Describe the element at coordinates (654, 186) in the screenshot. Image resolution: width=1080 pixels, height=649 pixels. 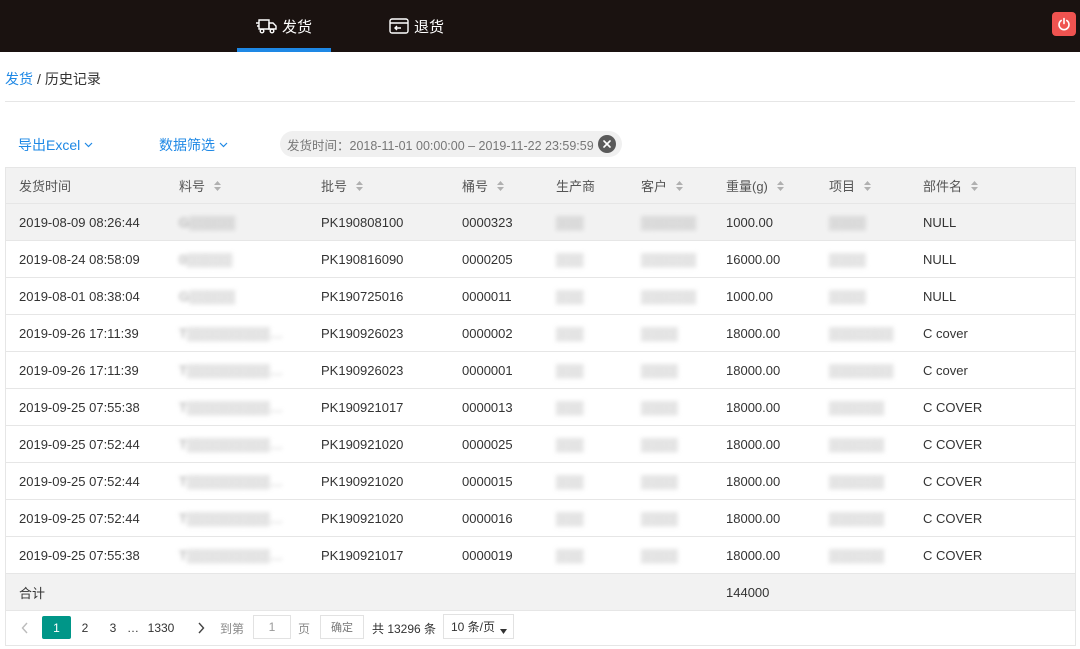
I see `column-header-label: 客户` at that location.